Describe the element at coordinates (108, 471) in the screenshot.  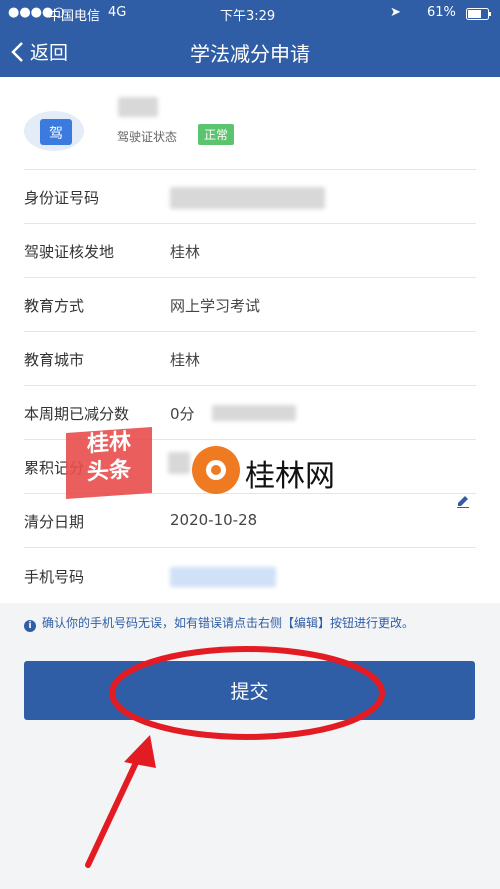
I see `watermark-badge-line2: 头条` at that location.